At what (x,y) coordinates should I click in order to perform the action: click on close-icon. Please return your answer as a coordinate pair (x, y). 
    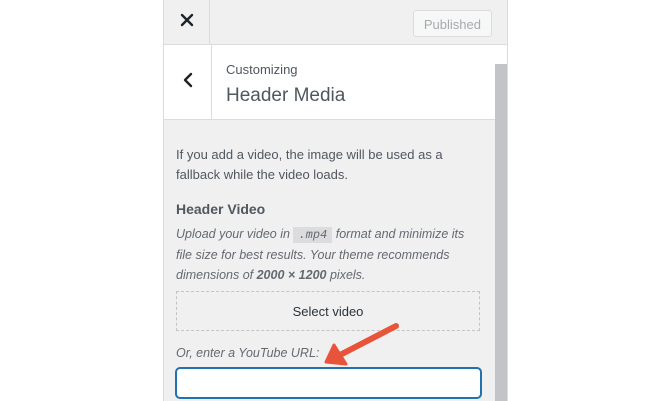
    Looking at the image, I should click on (187, 22).